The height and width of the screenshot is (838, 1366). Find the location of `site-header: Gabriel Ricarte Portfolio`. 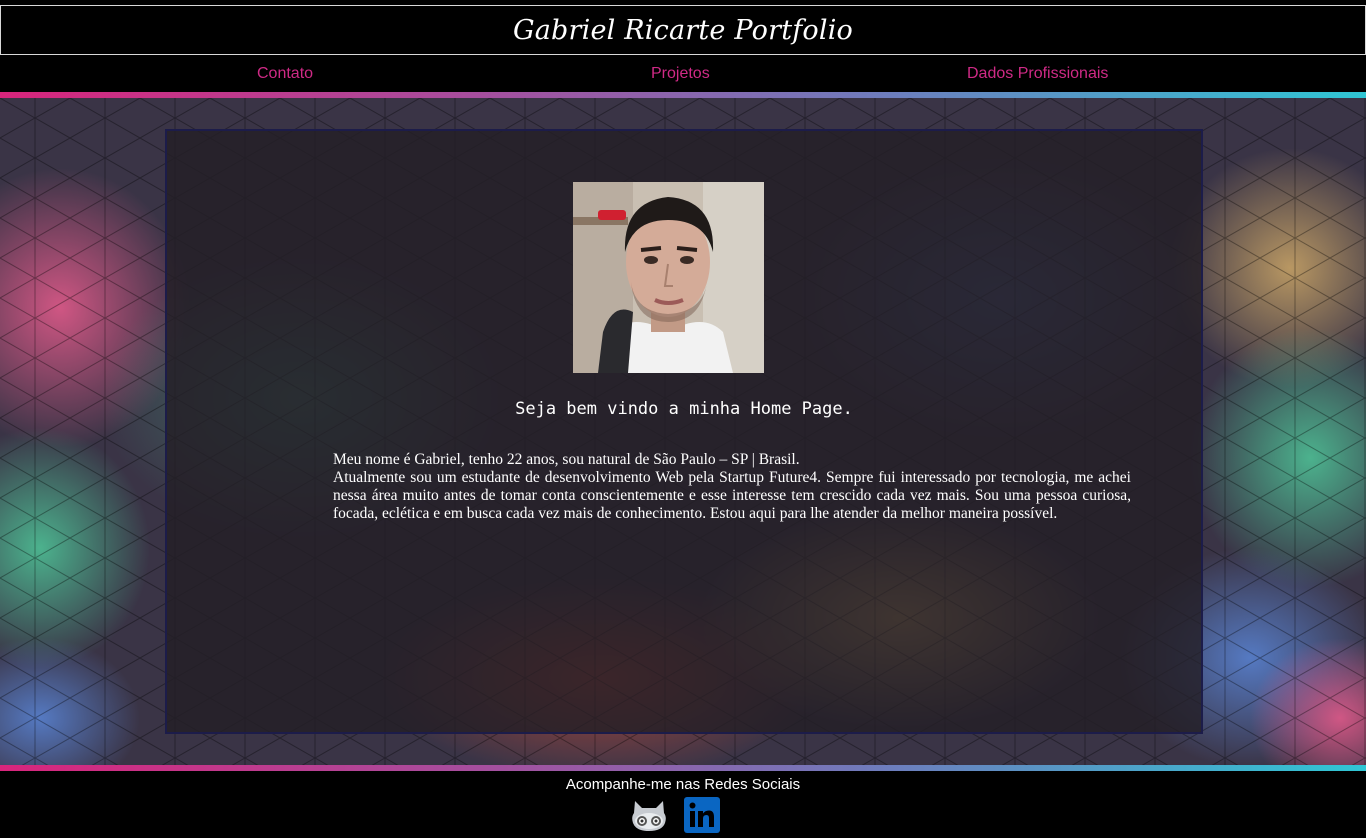

site-header: Gabriel Ricarte Portfolio is located at coordinates (683, 30).